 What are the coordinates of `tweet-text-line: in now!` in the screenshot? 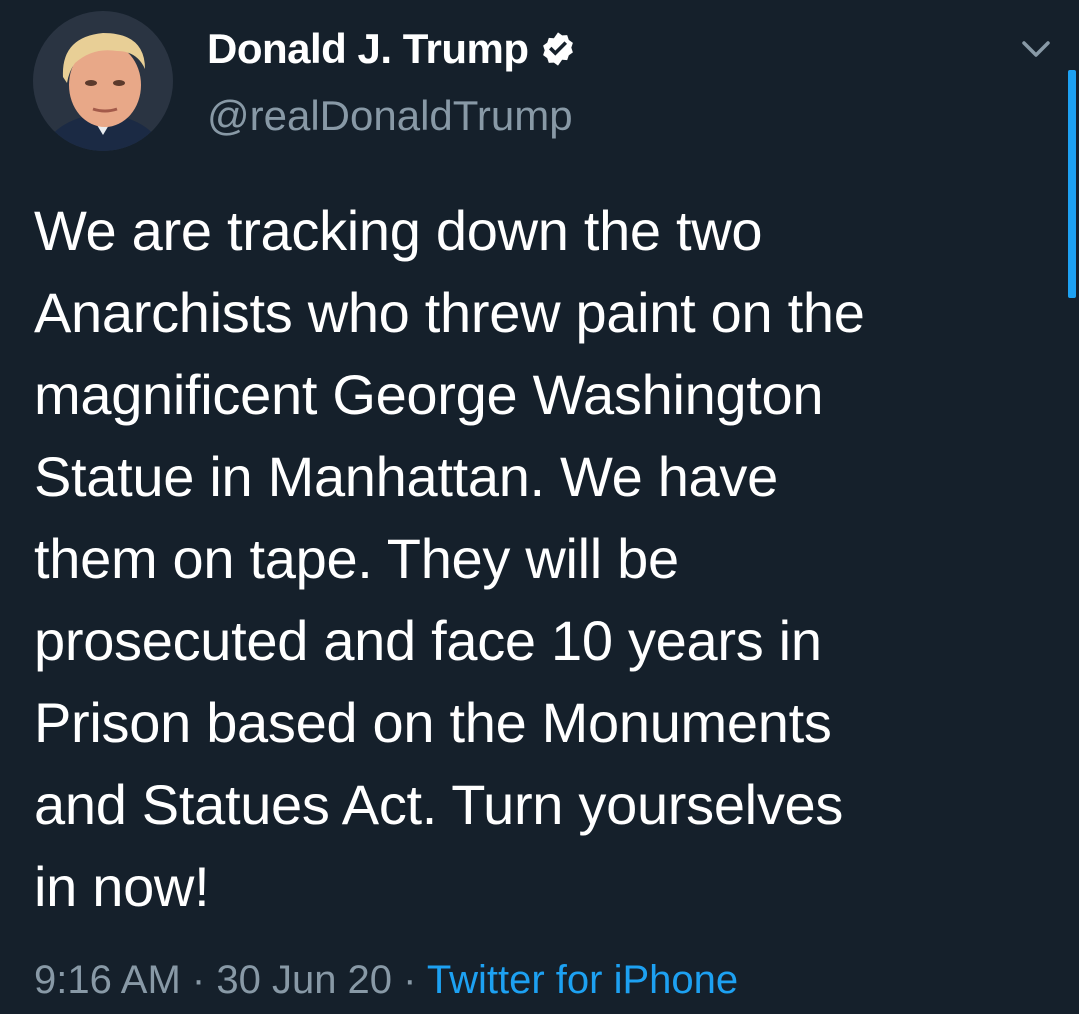 It's located at (122, 886).